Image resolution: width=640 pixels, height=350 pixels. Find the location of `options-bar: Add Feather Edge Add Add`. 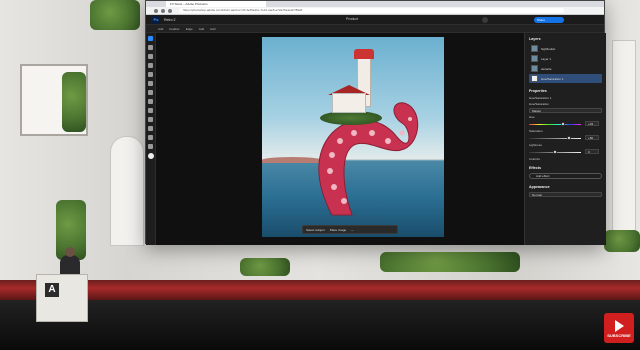

options-bar: Add Feather Edge Add Add is located at coordinates (375, 29).